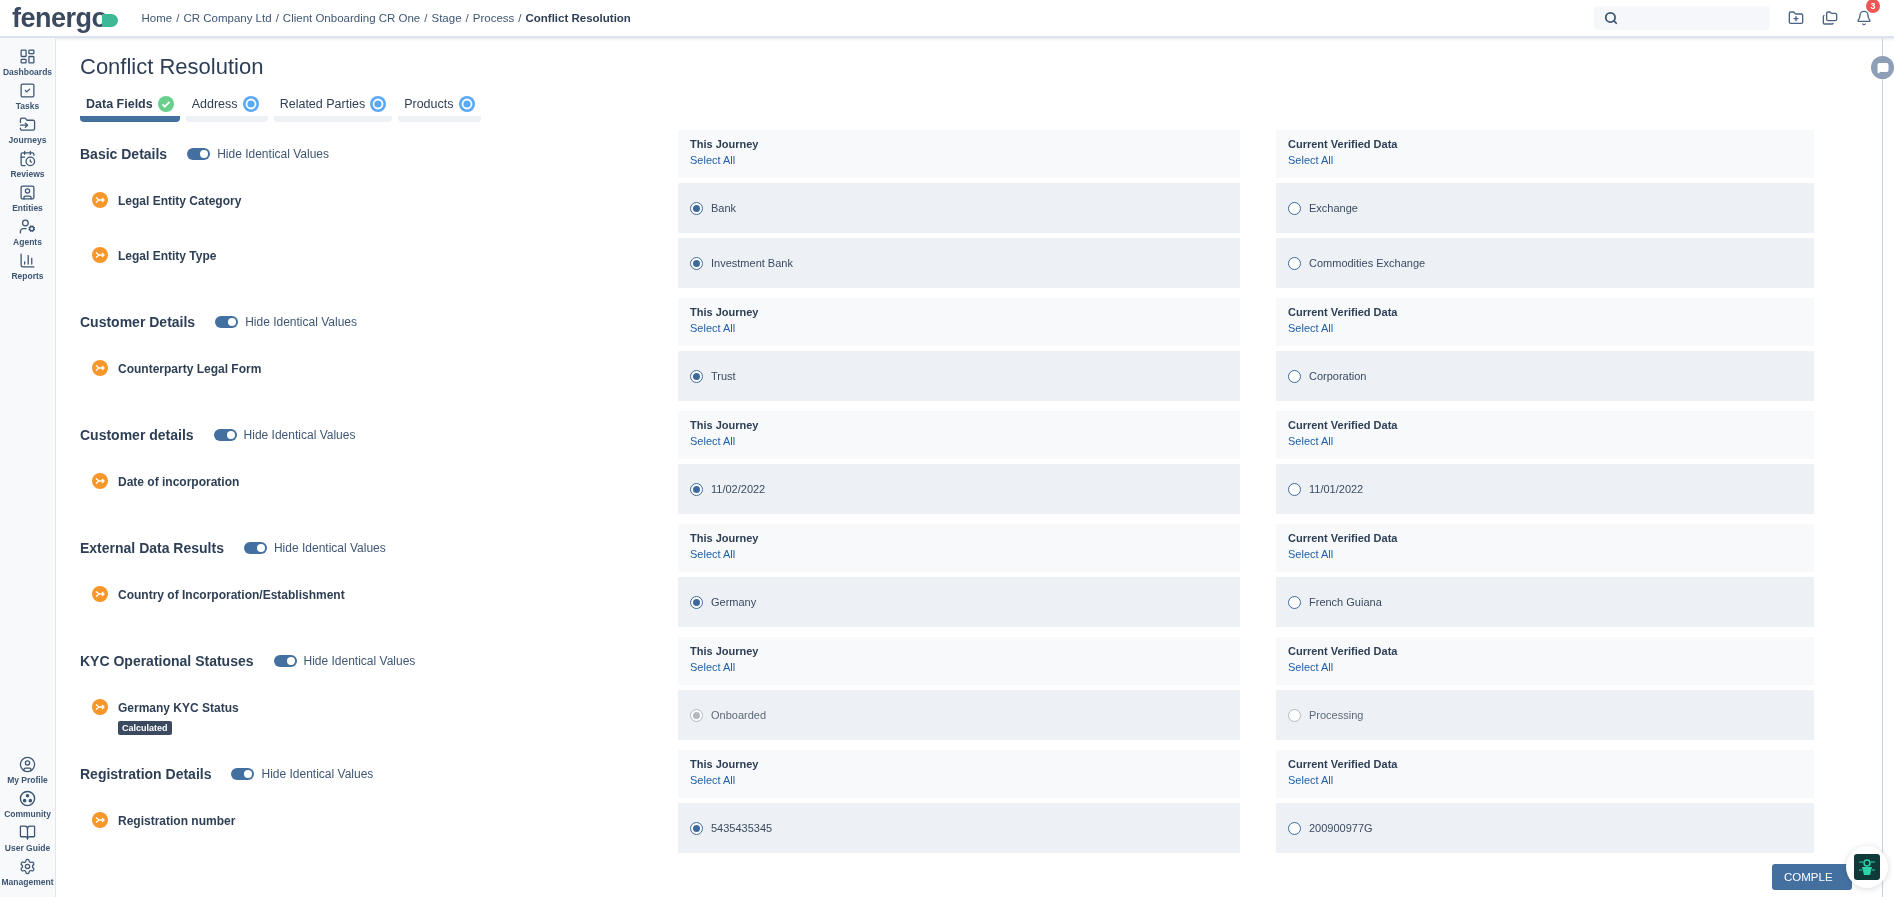  I want to click on search-field, so click(1682, 18).